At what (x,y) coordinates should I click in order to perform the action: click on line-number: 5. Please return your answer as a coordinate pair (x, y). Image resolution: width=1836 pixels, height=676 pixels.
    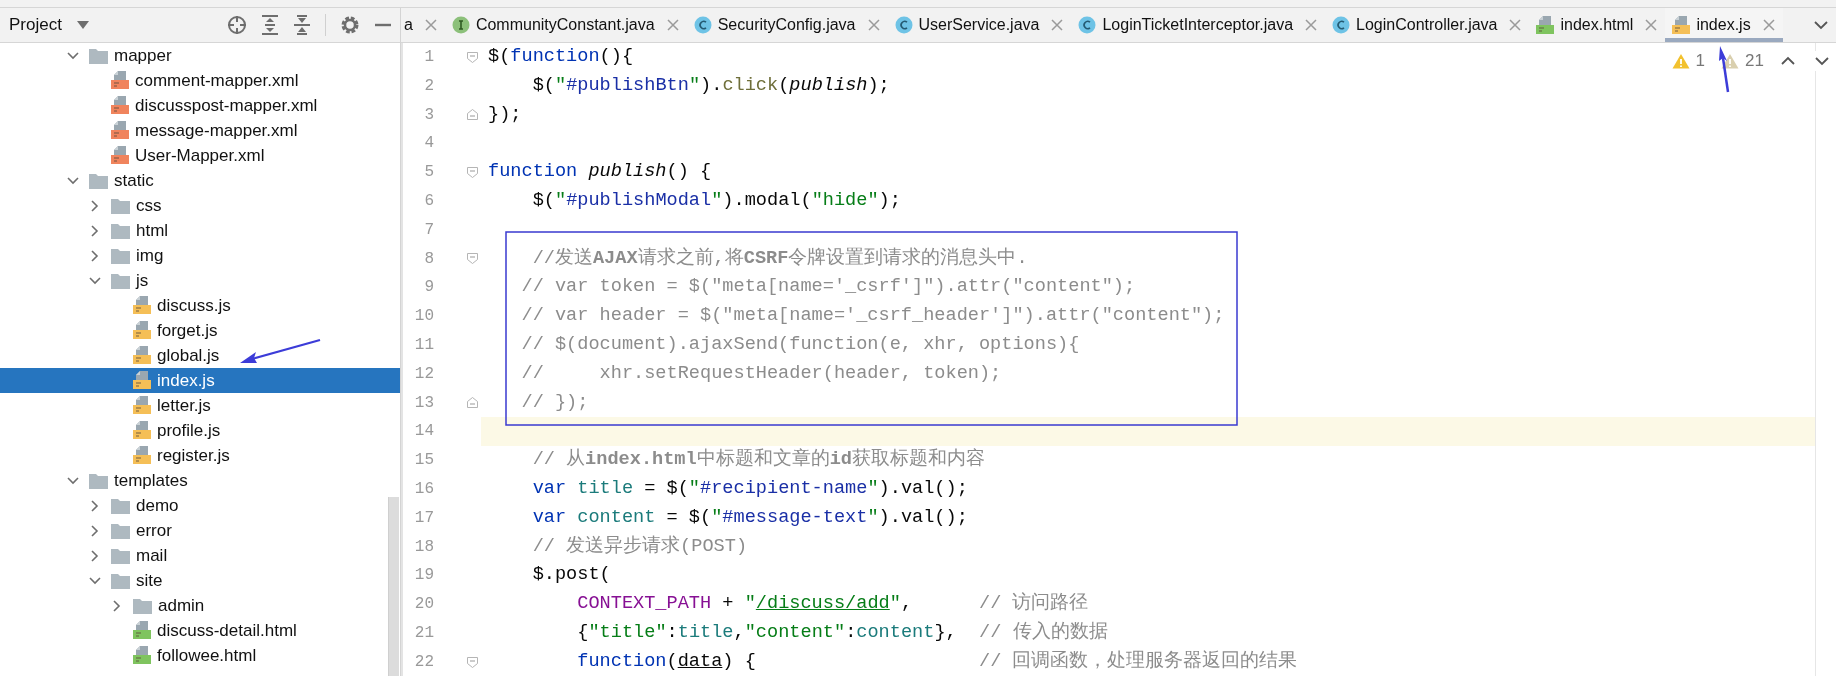
    Looking at the image, I should click on (429, 173).